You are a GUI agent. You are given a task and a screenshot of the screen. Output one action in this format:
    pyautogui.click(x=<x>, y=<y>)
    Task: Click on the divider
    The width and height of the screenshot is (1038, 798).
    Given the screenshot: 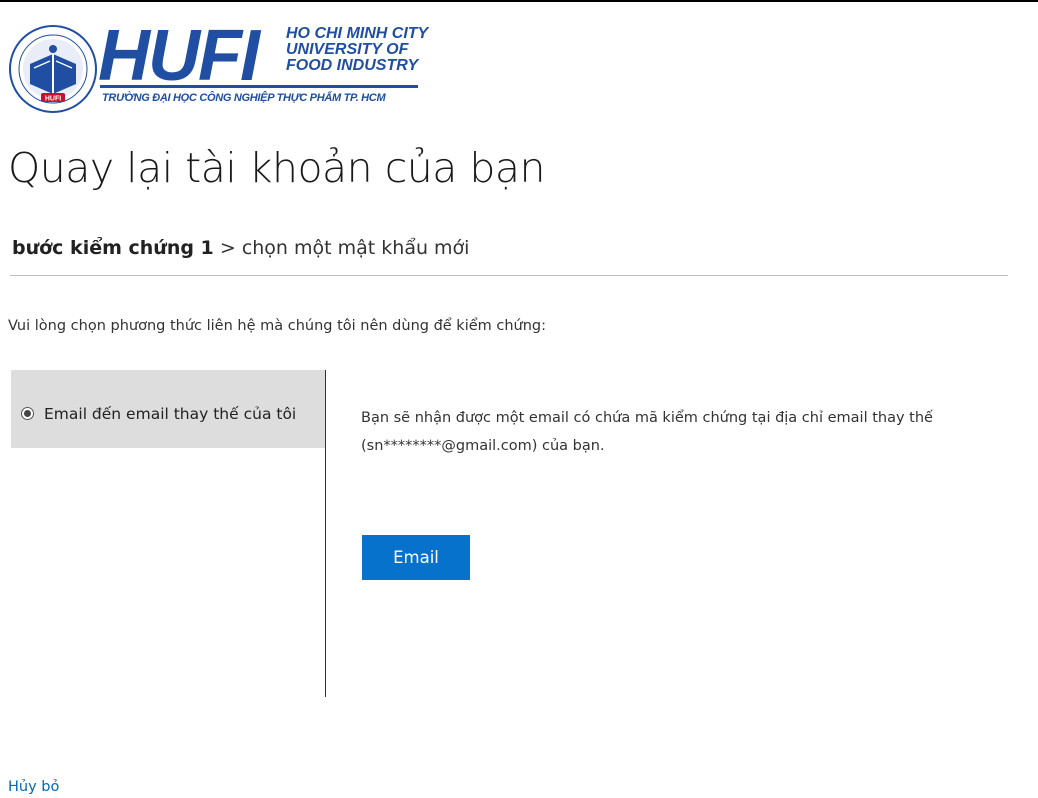 What is the action you would take?
    pyautogui.click(x=509, y=275)
    